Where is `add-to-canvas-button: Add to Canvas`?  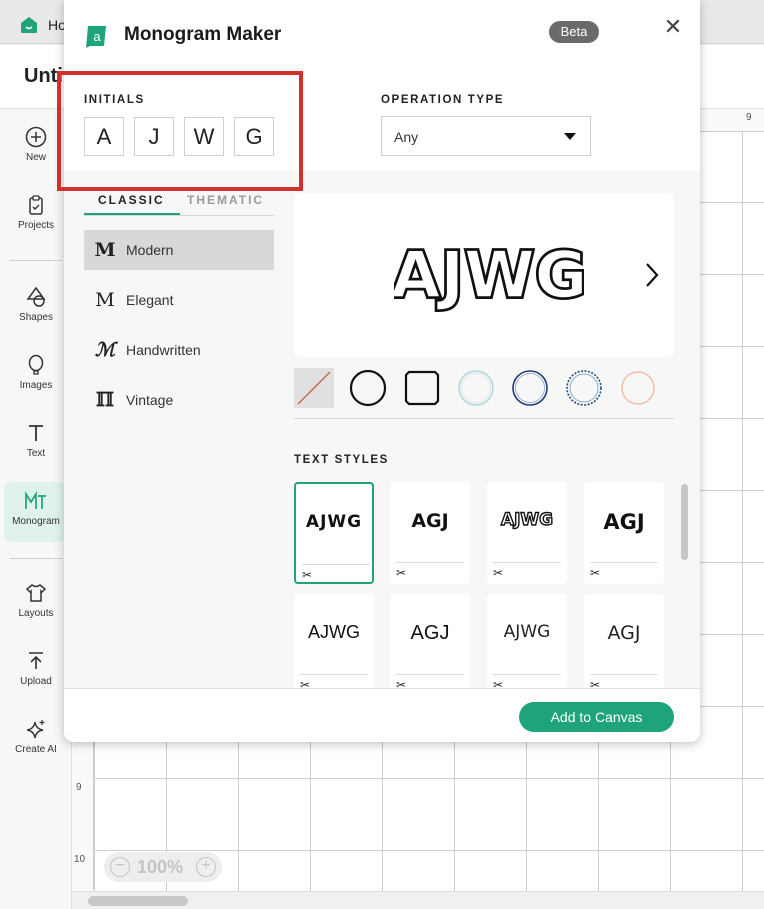 add-to-canvas-button: Add to Canvas is located at coordinates (596, 717).